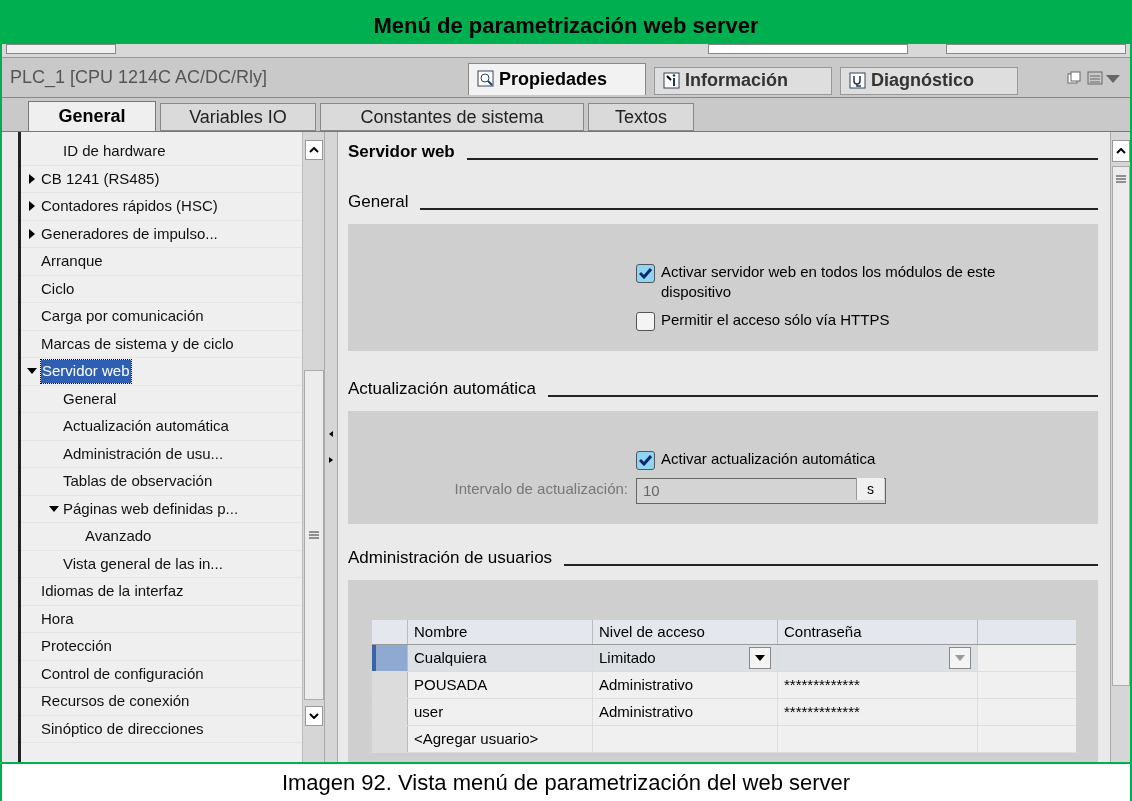  Describe the element at coordinates (929, 80) in the screenshot. I see `view-tab: Diagnóstico` at that location.